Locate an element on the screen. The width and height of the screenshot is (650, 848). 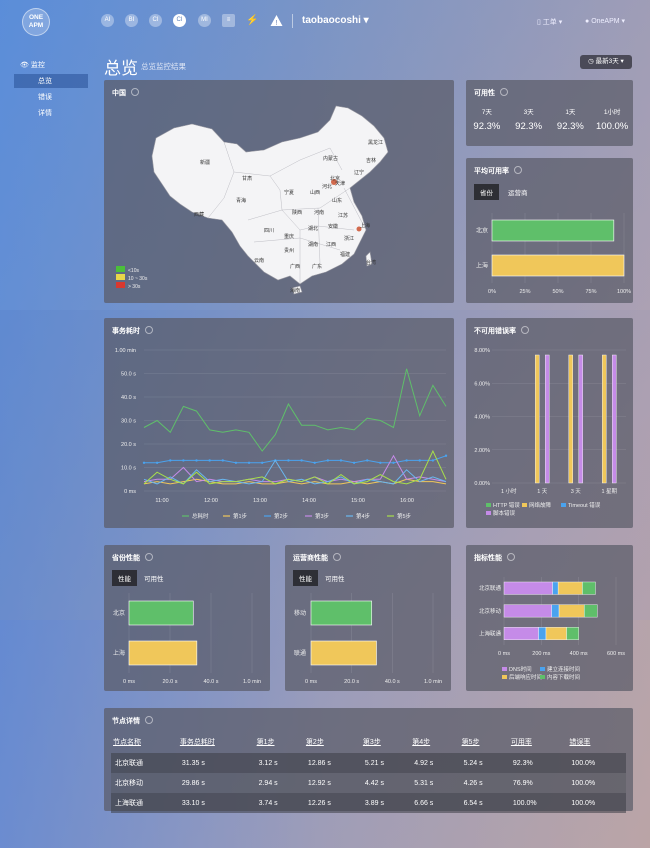
tick-label: 0 ms is located at coordinates (129, 682).